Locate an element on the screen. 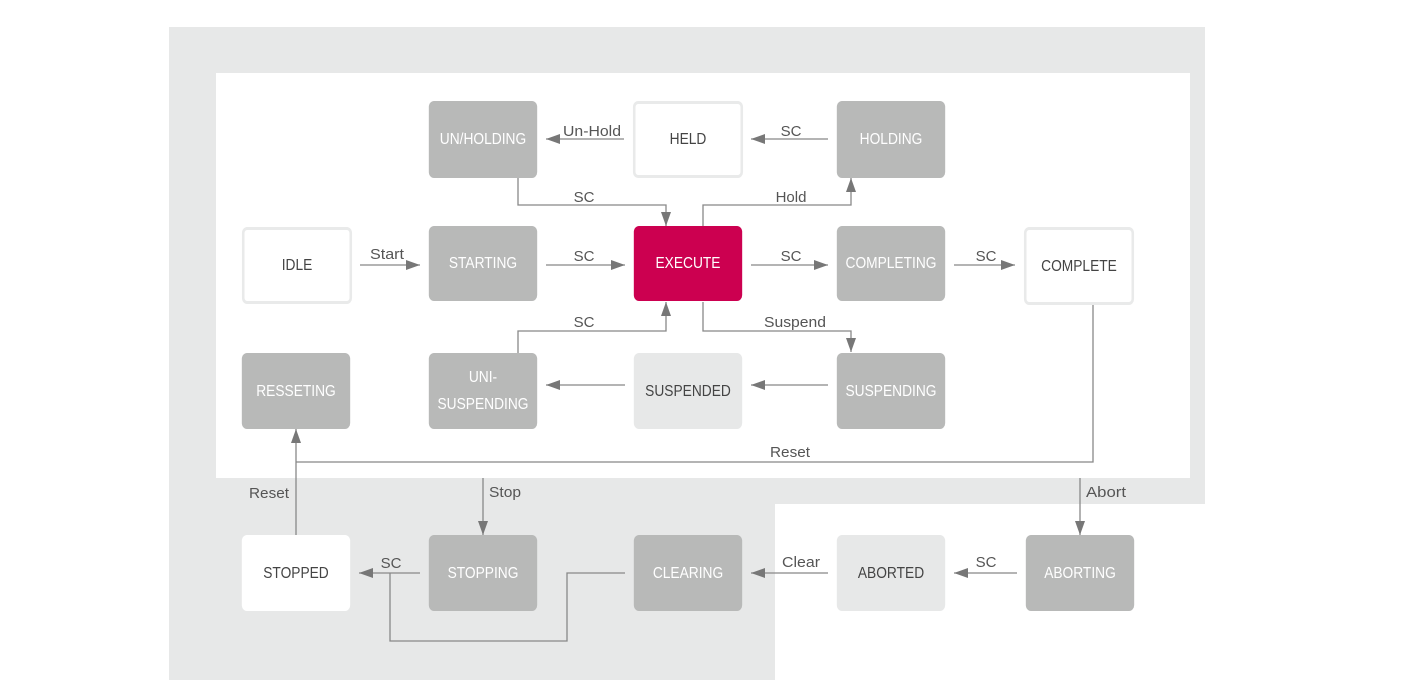 Image resolution: width=1401 pixels, height=700 pixels. state-label: COMPLETING is located at coordinates (891, 263).